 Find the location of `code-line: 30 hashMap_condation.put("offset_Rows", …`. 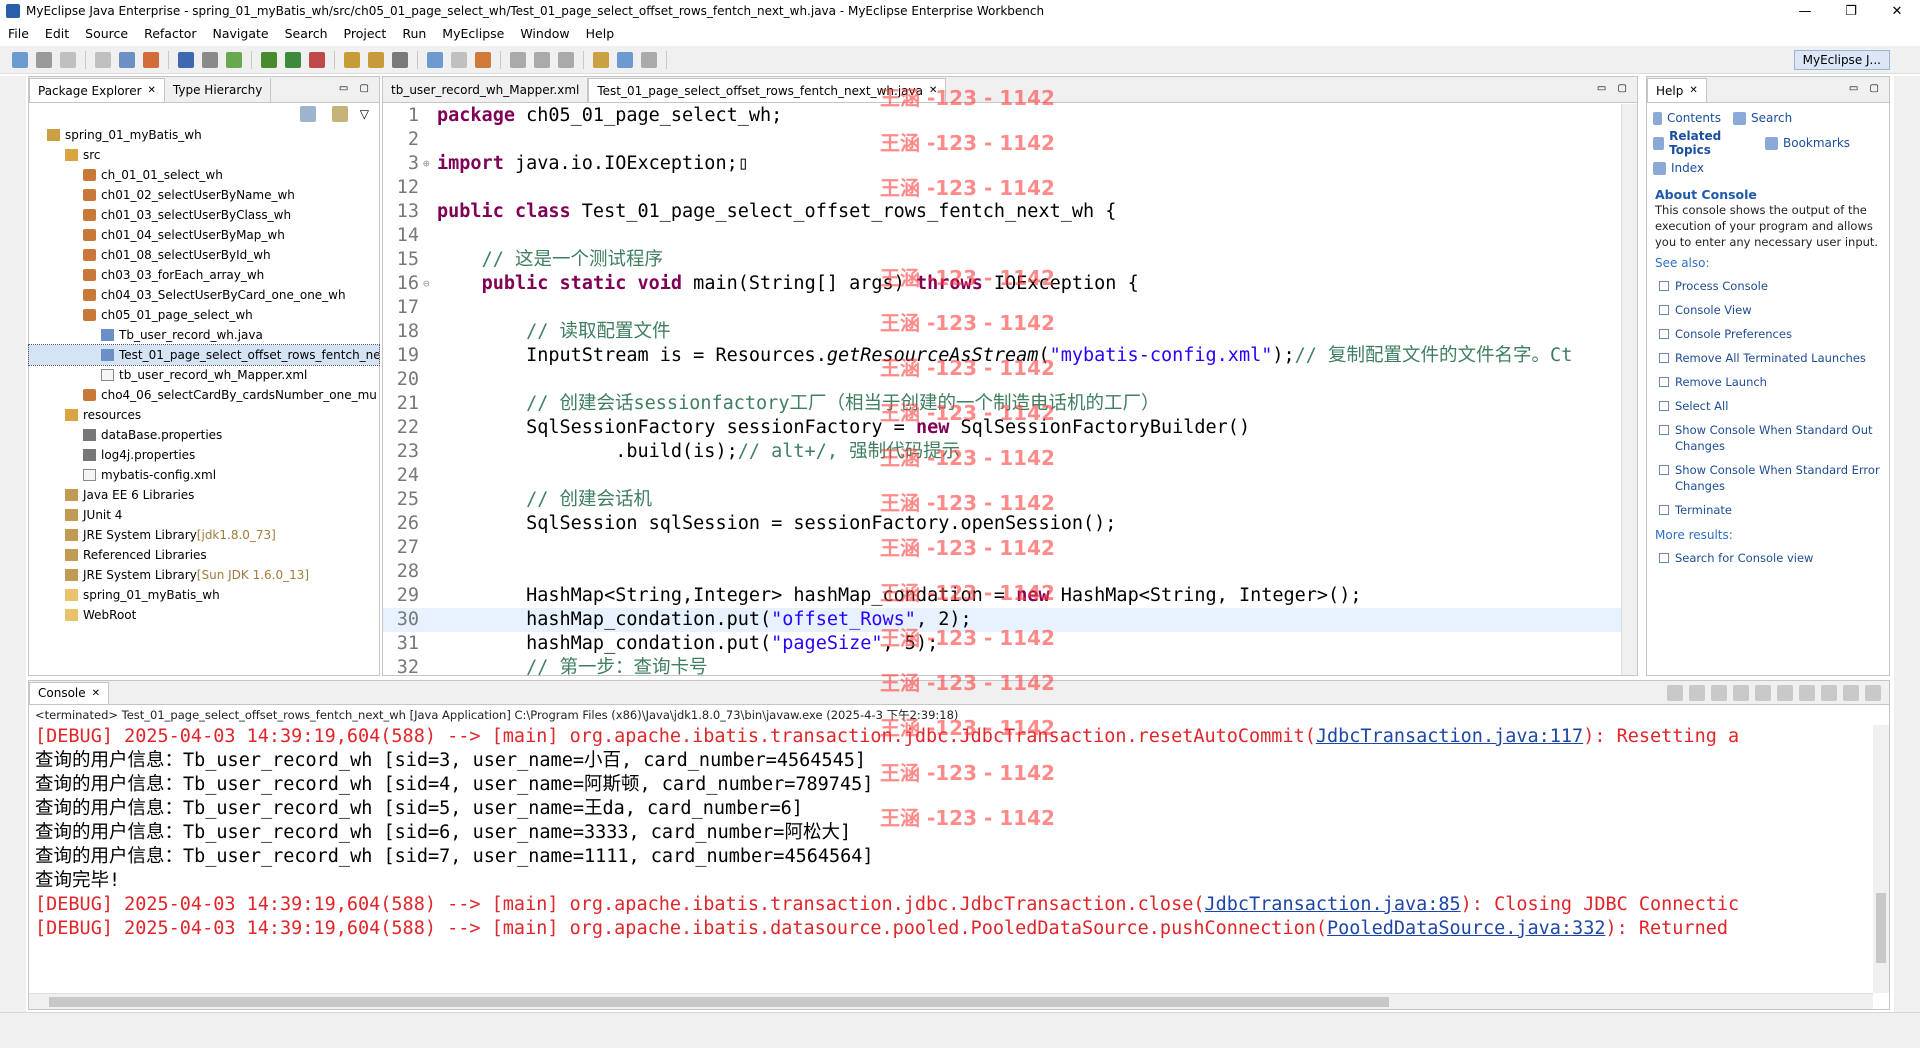

code-line: 30 hashMap_condation.put("offset_Rows", … is located at coordinates (1002, 620).